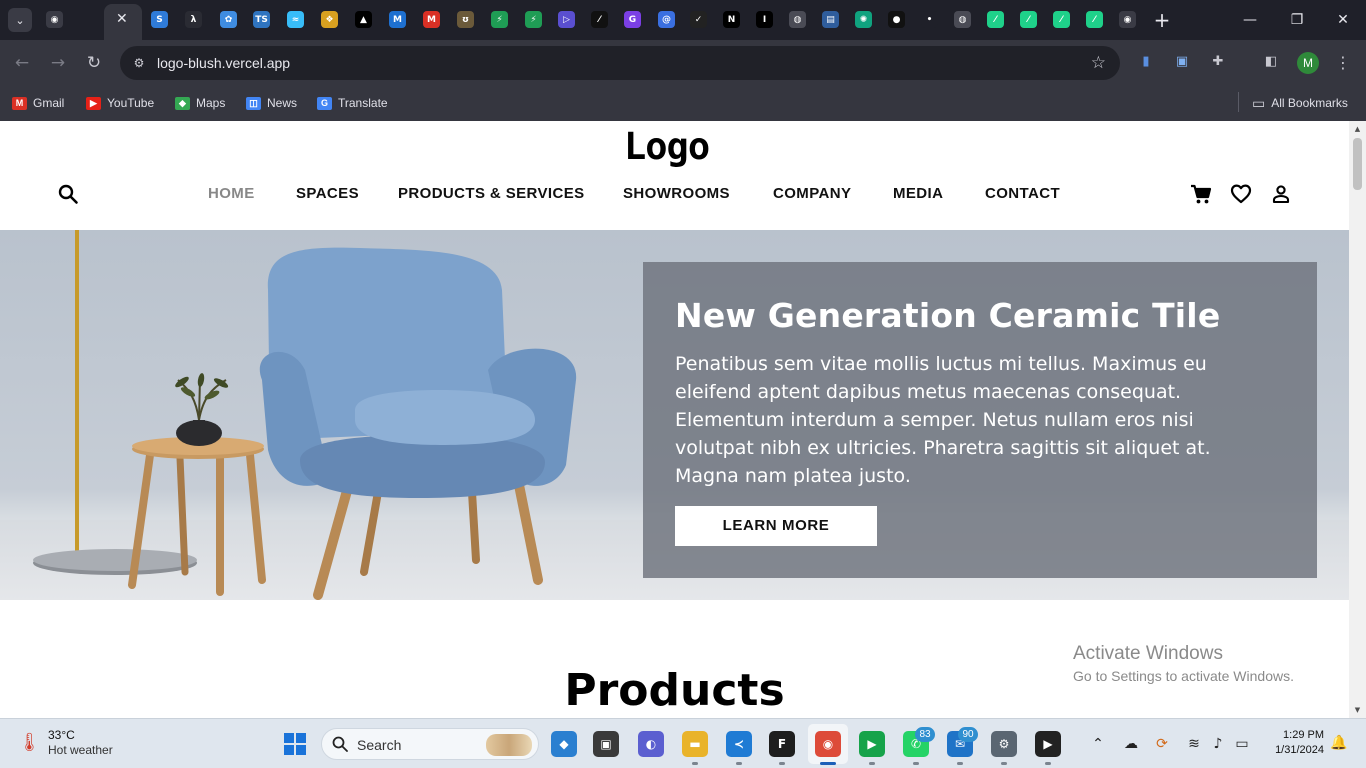 This screenshot has width=1366, height=768. Describe the element at coordinates (120, 103) in the screenshot. I see `bookmark-youtube: ▶ YouTube` at that location.